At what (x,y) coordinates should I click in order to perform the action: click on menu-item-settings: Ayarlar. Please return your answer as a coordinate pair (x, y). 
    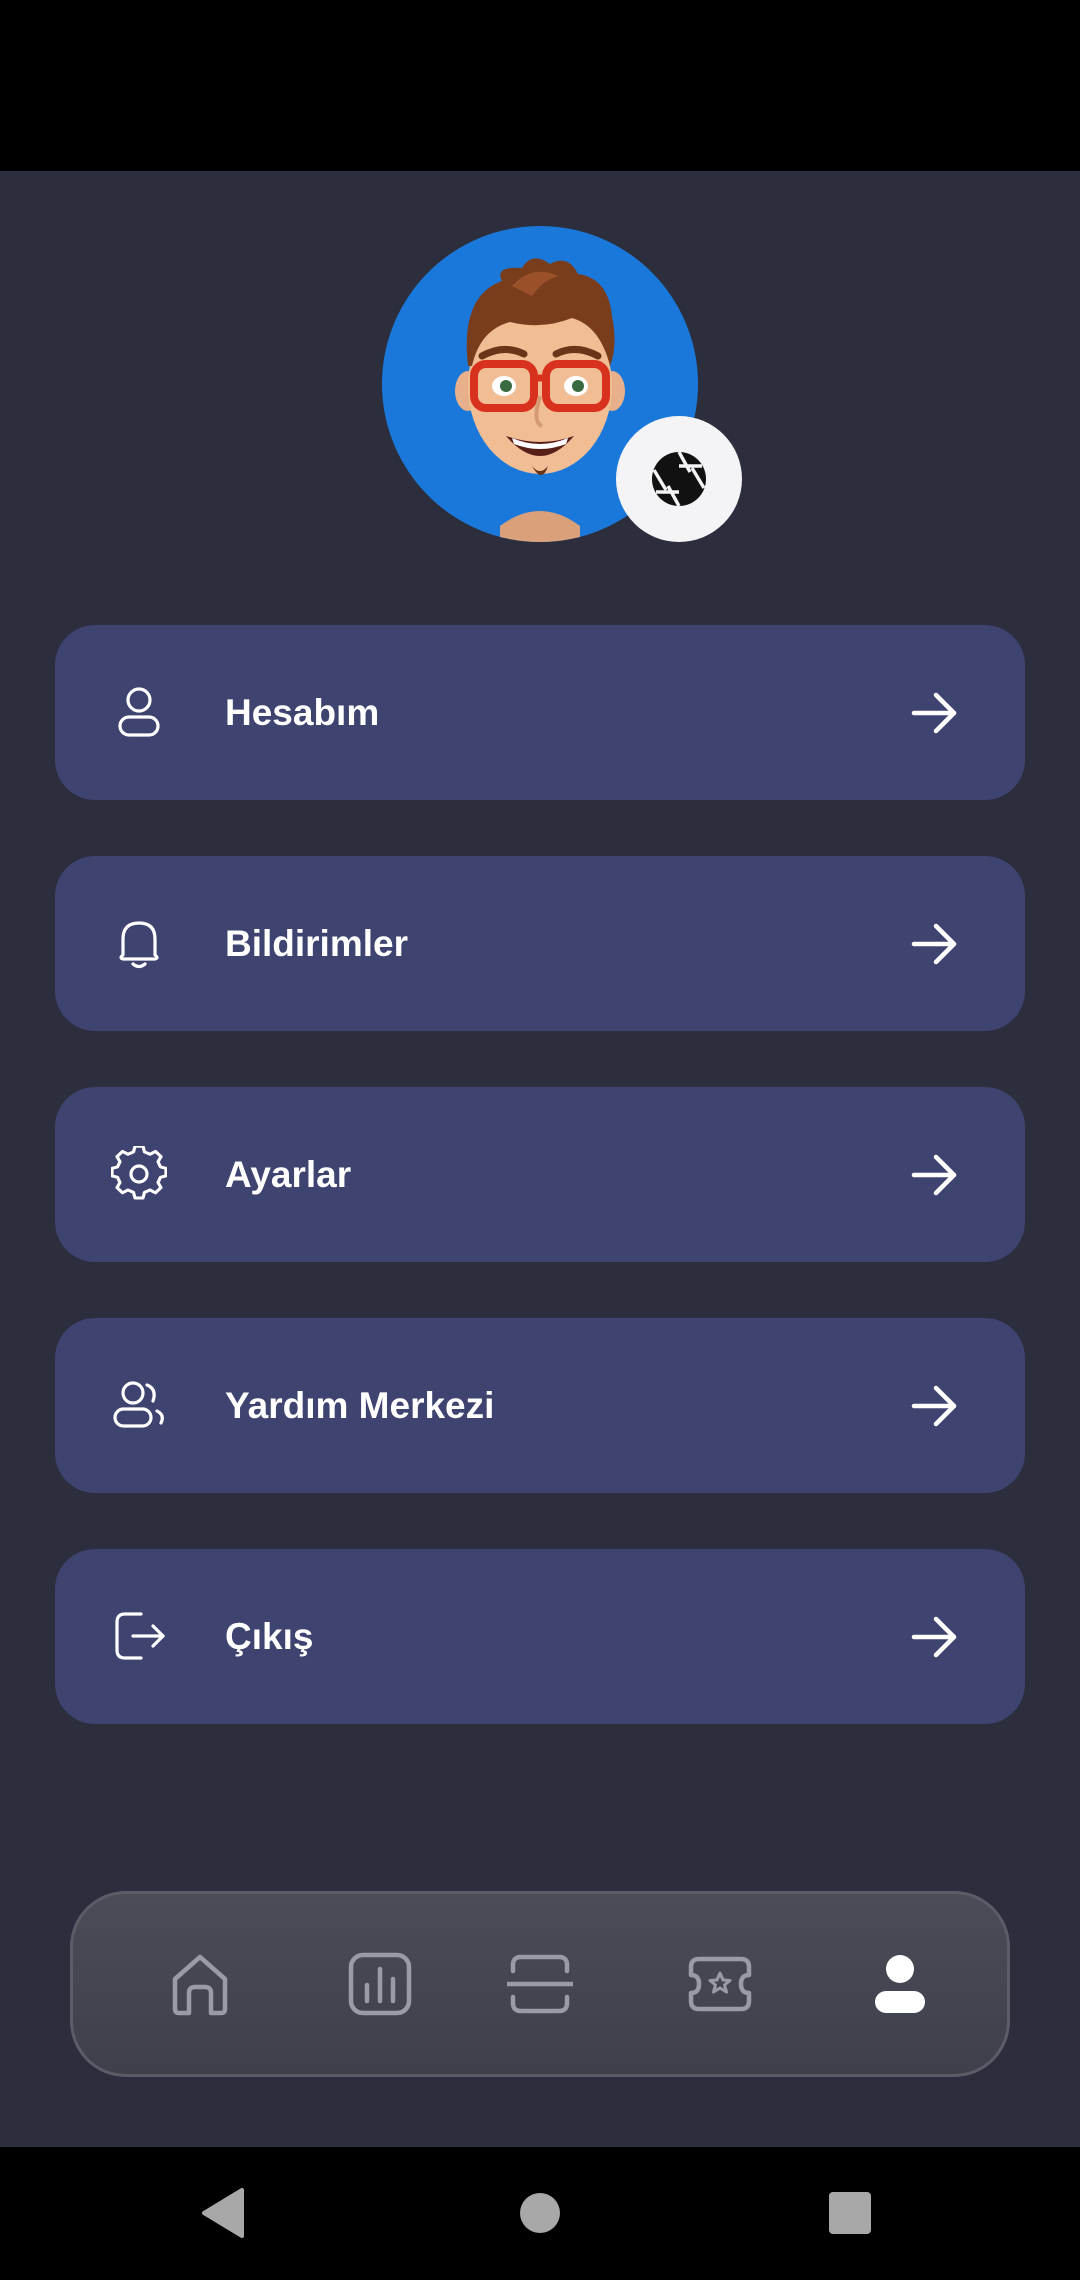
    Looking at the image, I should click on (540, 1174).